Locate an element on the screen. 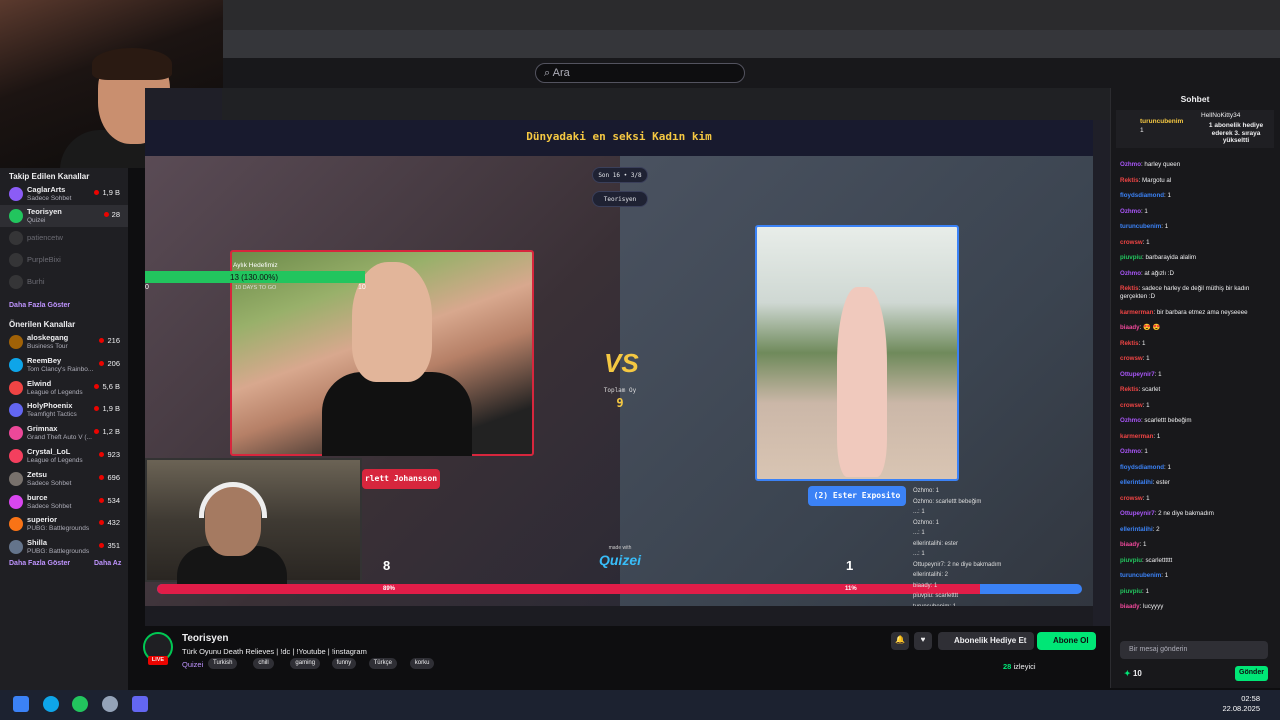 This screenshot has height=720, width=1280. channel-name: Teorisyen is located at coordinates (205, 638).